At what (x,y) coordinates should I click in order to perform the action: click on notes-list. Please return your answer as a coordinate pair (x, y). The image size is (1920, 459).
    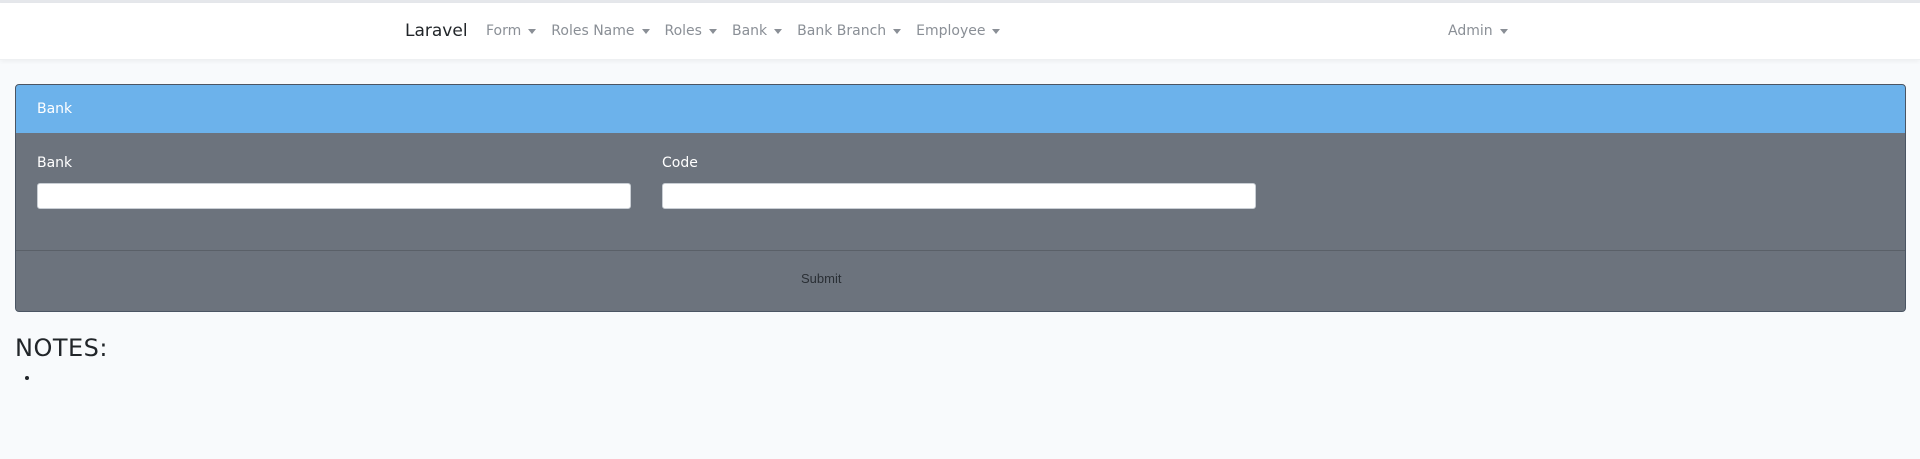
    Looking at the image, I should click on (20, 378).